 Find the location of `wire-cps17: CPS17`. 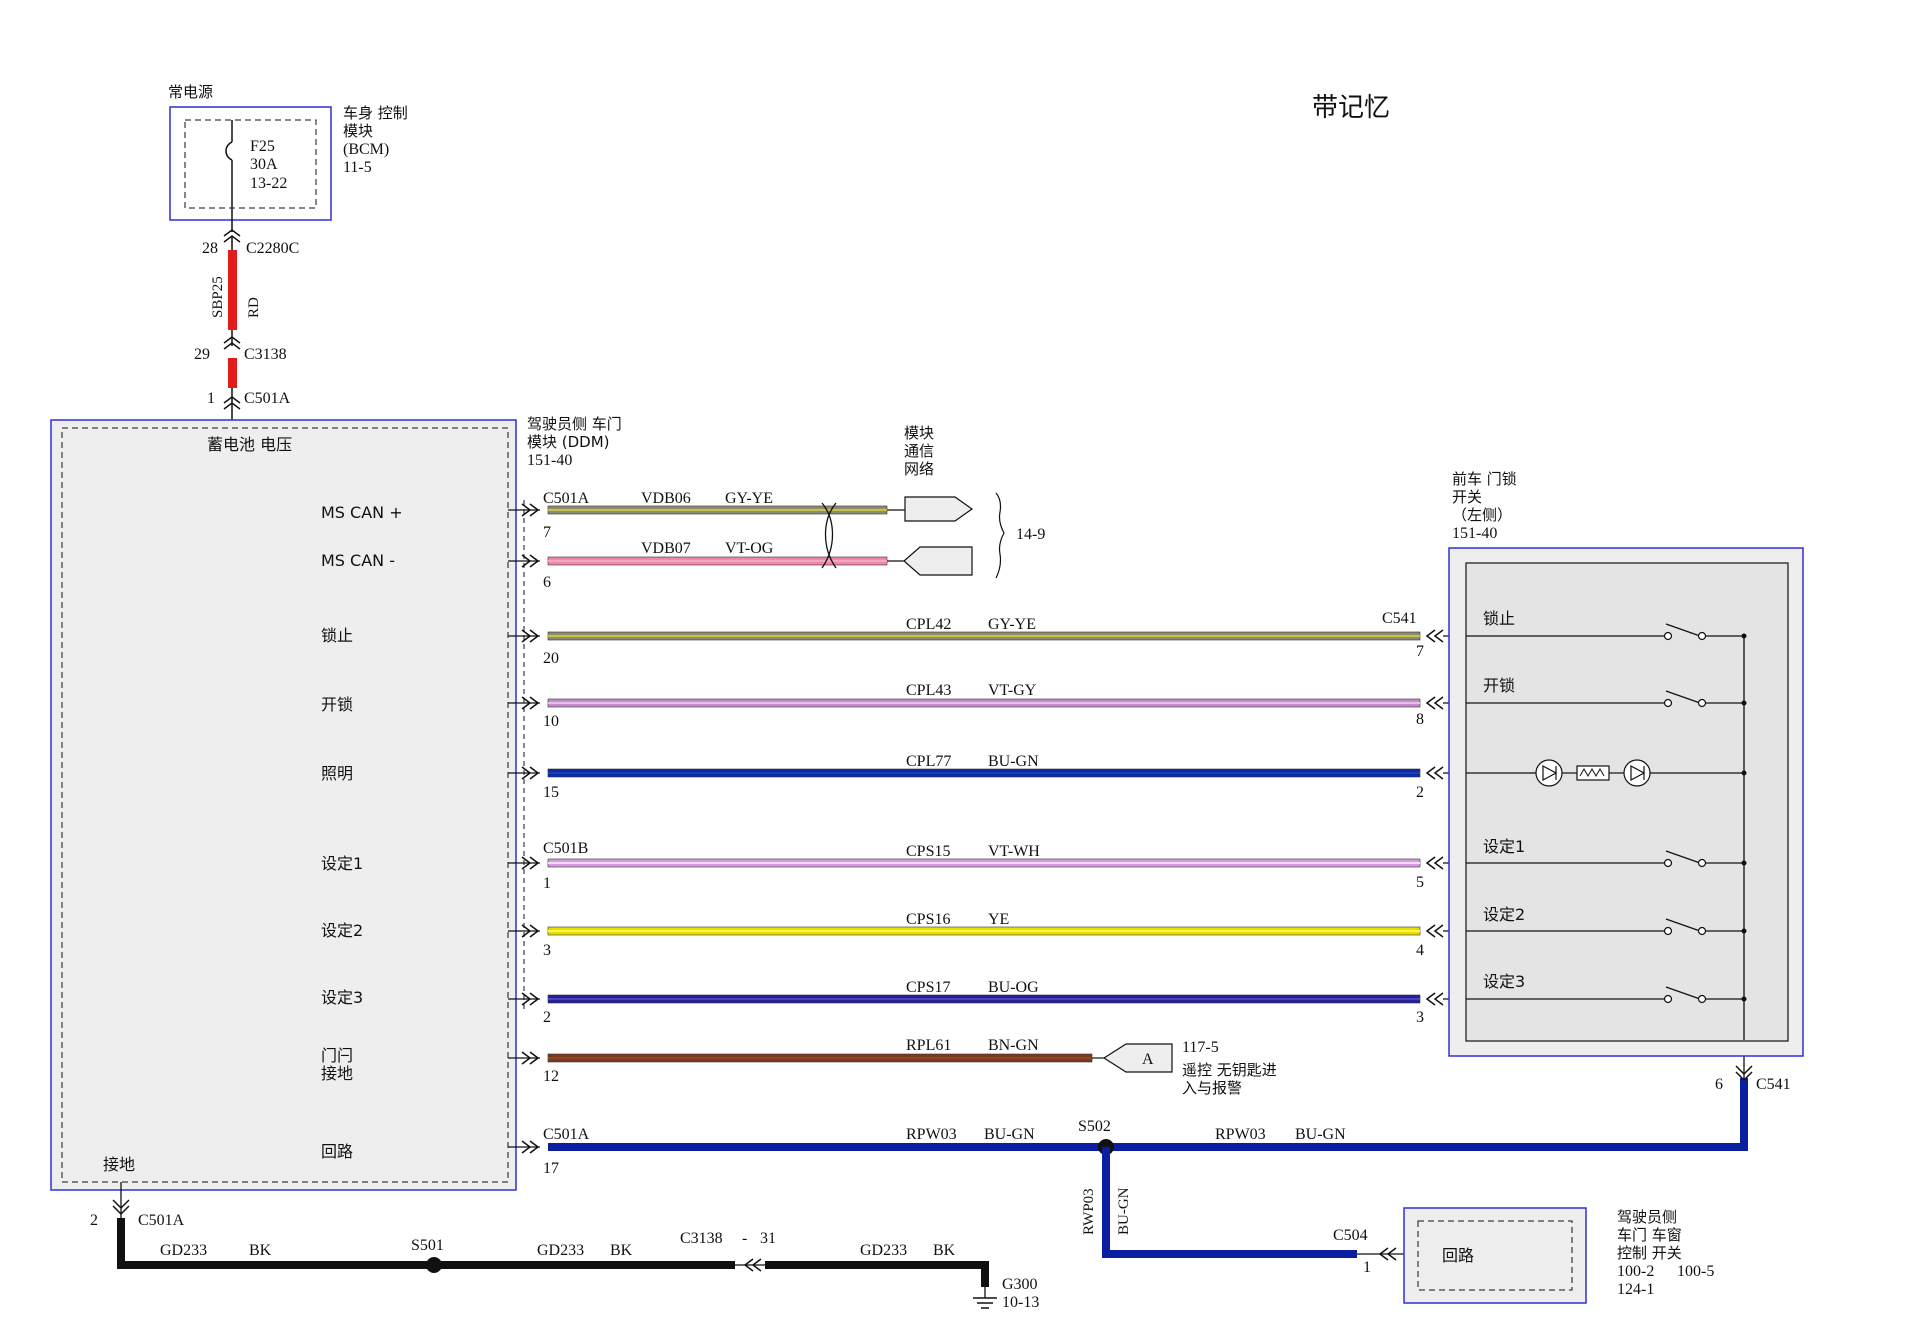

wire-cps17: CPS17 is located at coordinates (928, 987).